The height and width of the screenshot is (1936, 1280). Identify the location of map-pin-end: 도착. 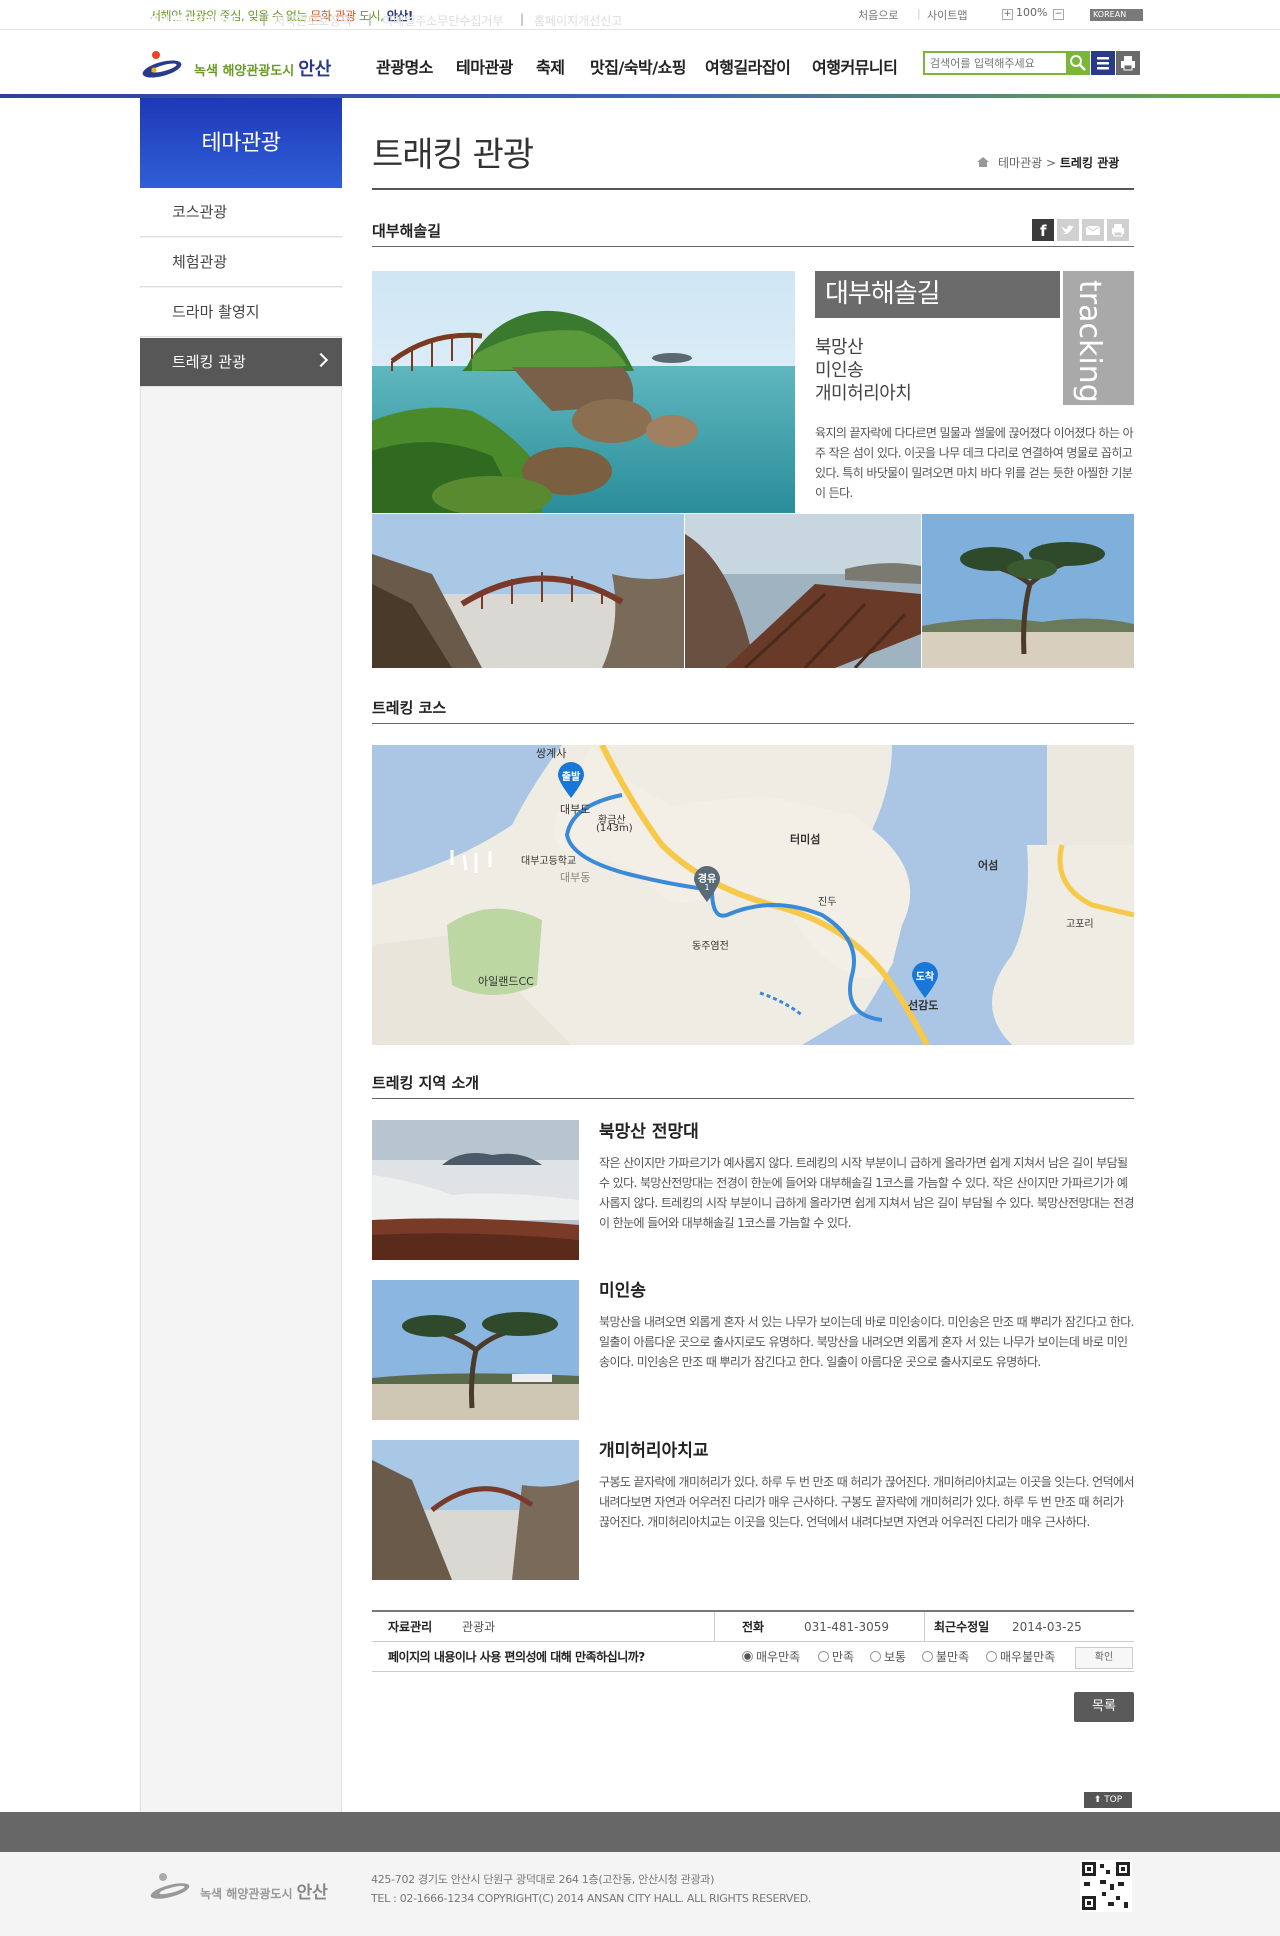
(925, 980).